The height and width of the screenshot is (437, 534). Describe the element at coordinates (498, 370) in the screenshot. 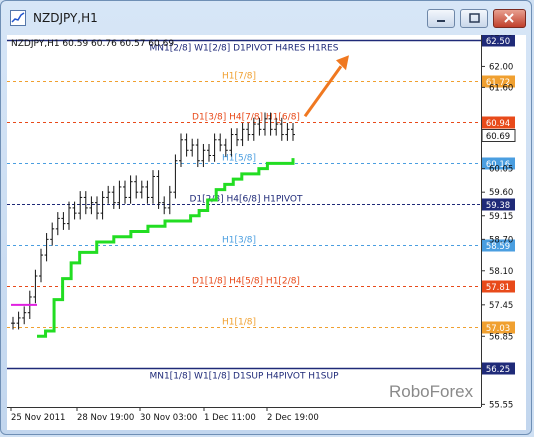

I see `price-tag-label: 56.25` at that location.